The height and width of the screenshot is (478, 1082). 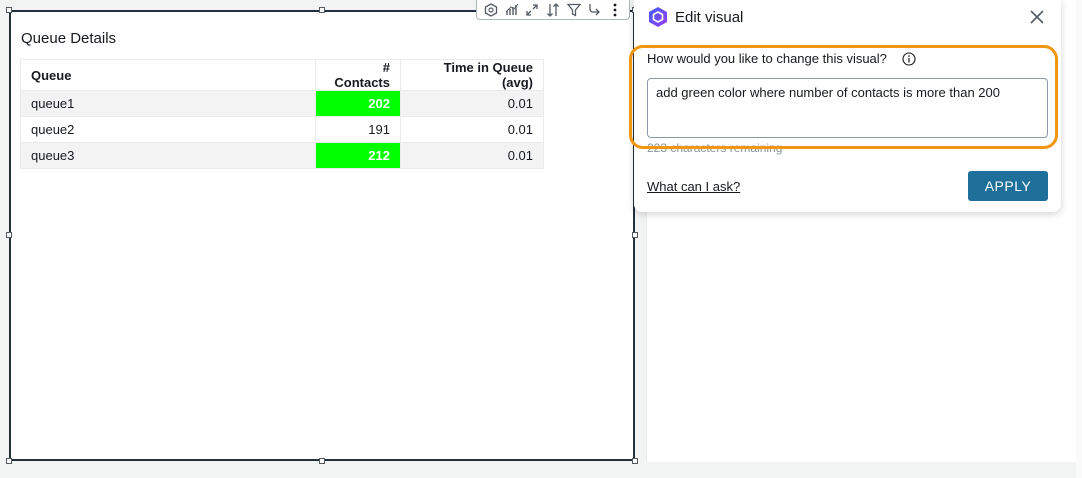 What do you see at coordinates (9, 461) in the screenshot?
I see `resize-handle-bottom-left` at bounding box center [9, 461].